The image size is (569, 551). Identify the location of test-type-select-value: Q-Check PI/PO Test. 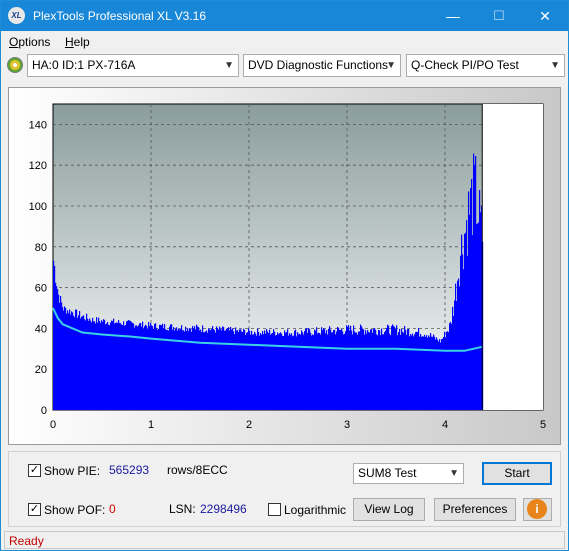
(465, 65).